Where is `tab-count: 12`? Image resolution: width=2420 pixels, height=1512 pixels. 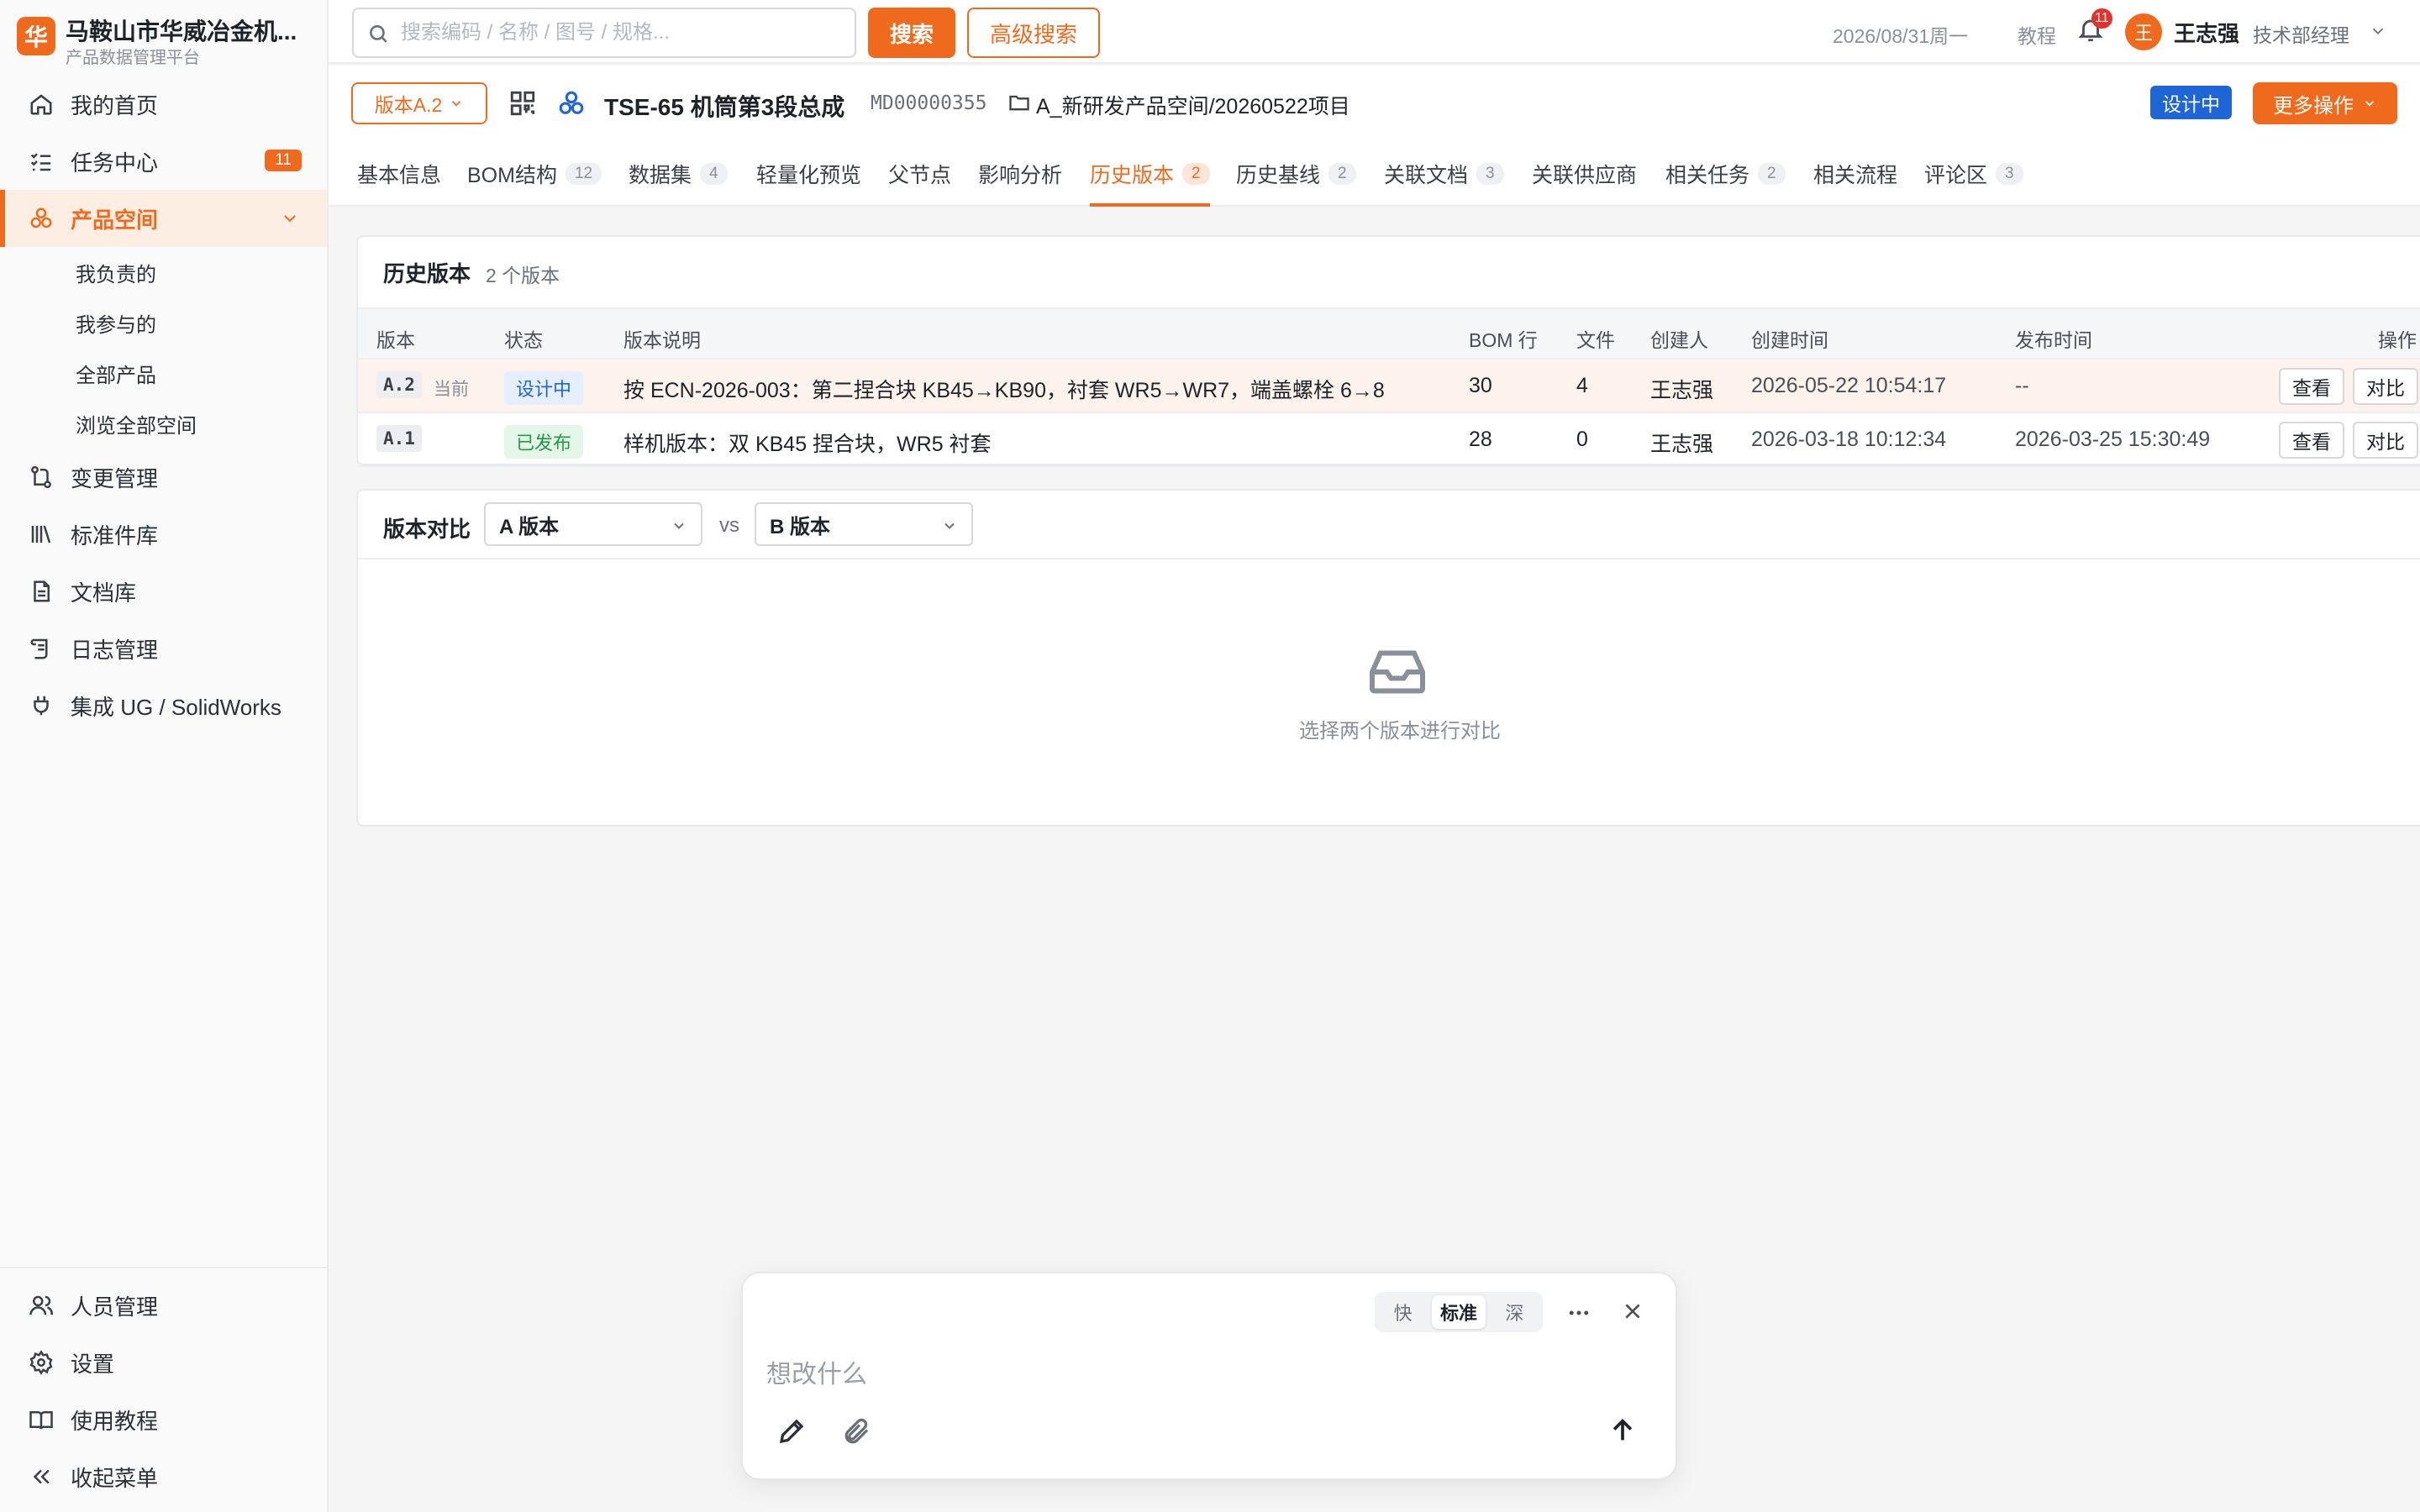 tab-count: 12 is located at coordinates (583, 174).